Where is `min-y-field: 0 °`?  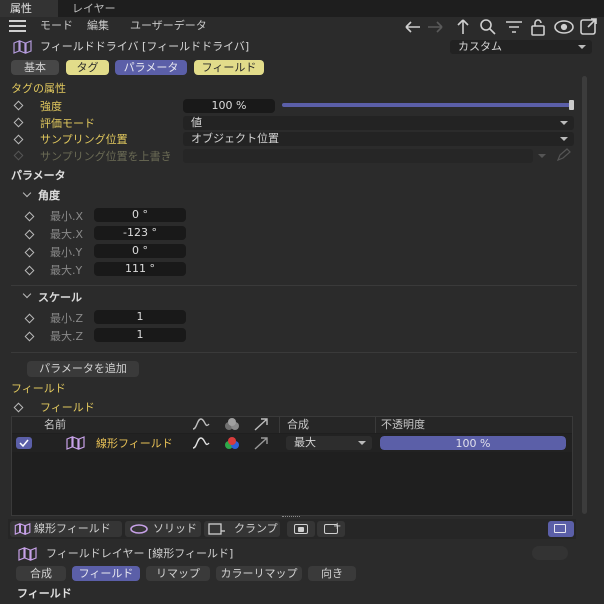
min-y-field: 0 ° is located at coordinates (140, 251).